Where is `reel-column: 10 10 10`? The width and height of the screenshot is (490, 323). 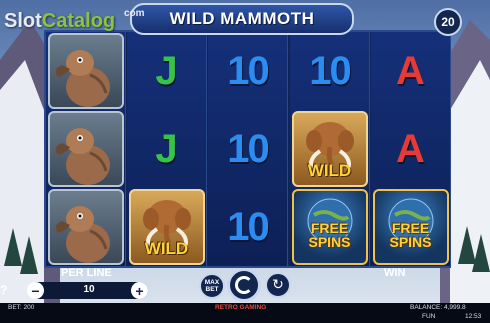 reel-column: 10 10 10 is located at coordinates (248, 149).